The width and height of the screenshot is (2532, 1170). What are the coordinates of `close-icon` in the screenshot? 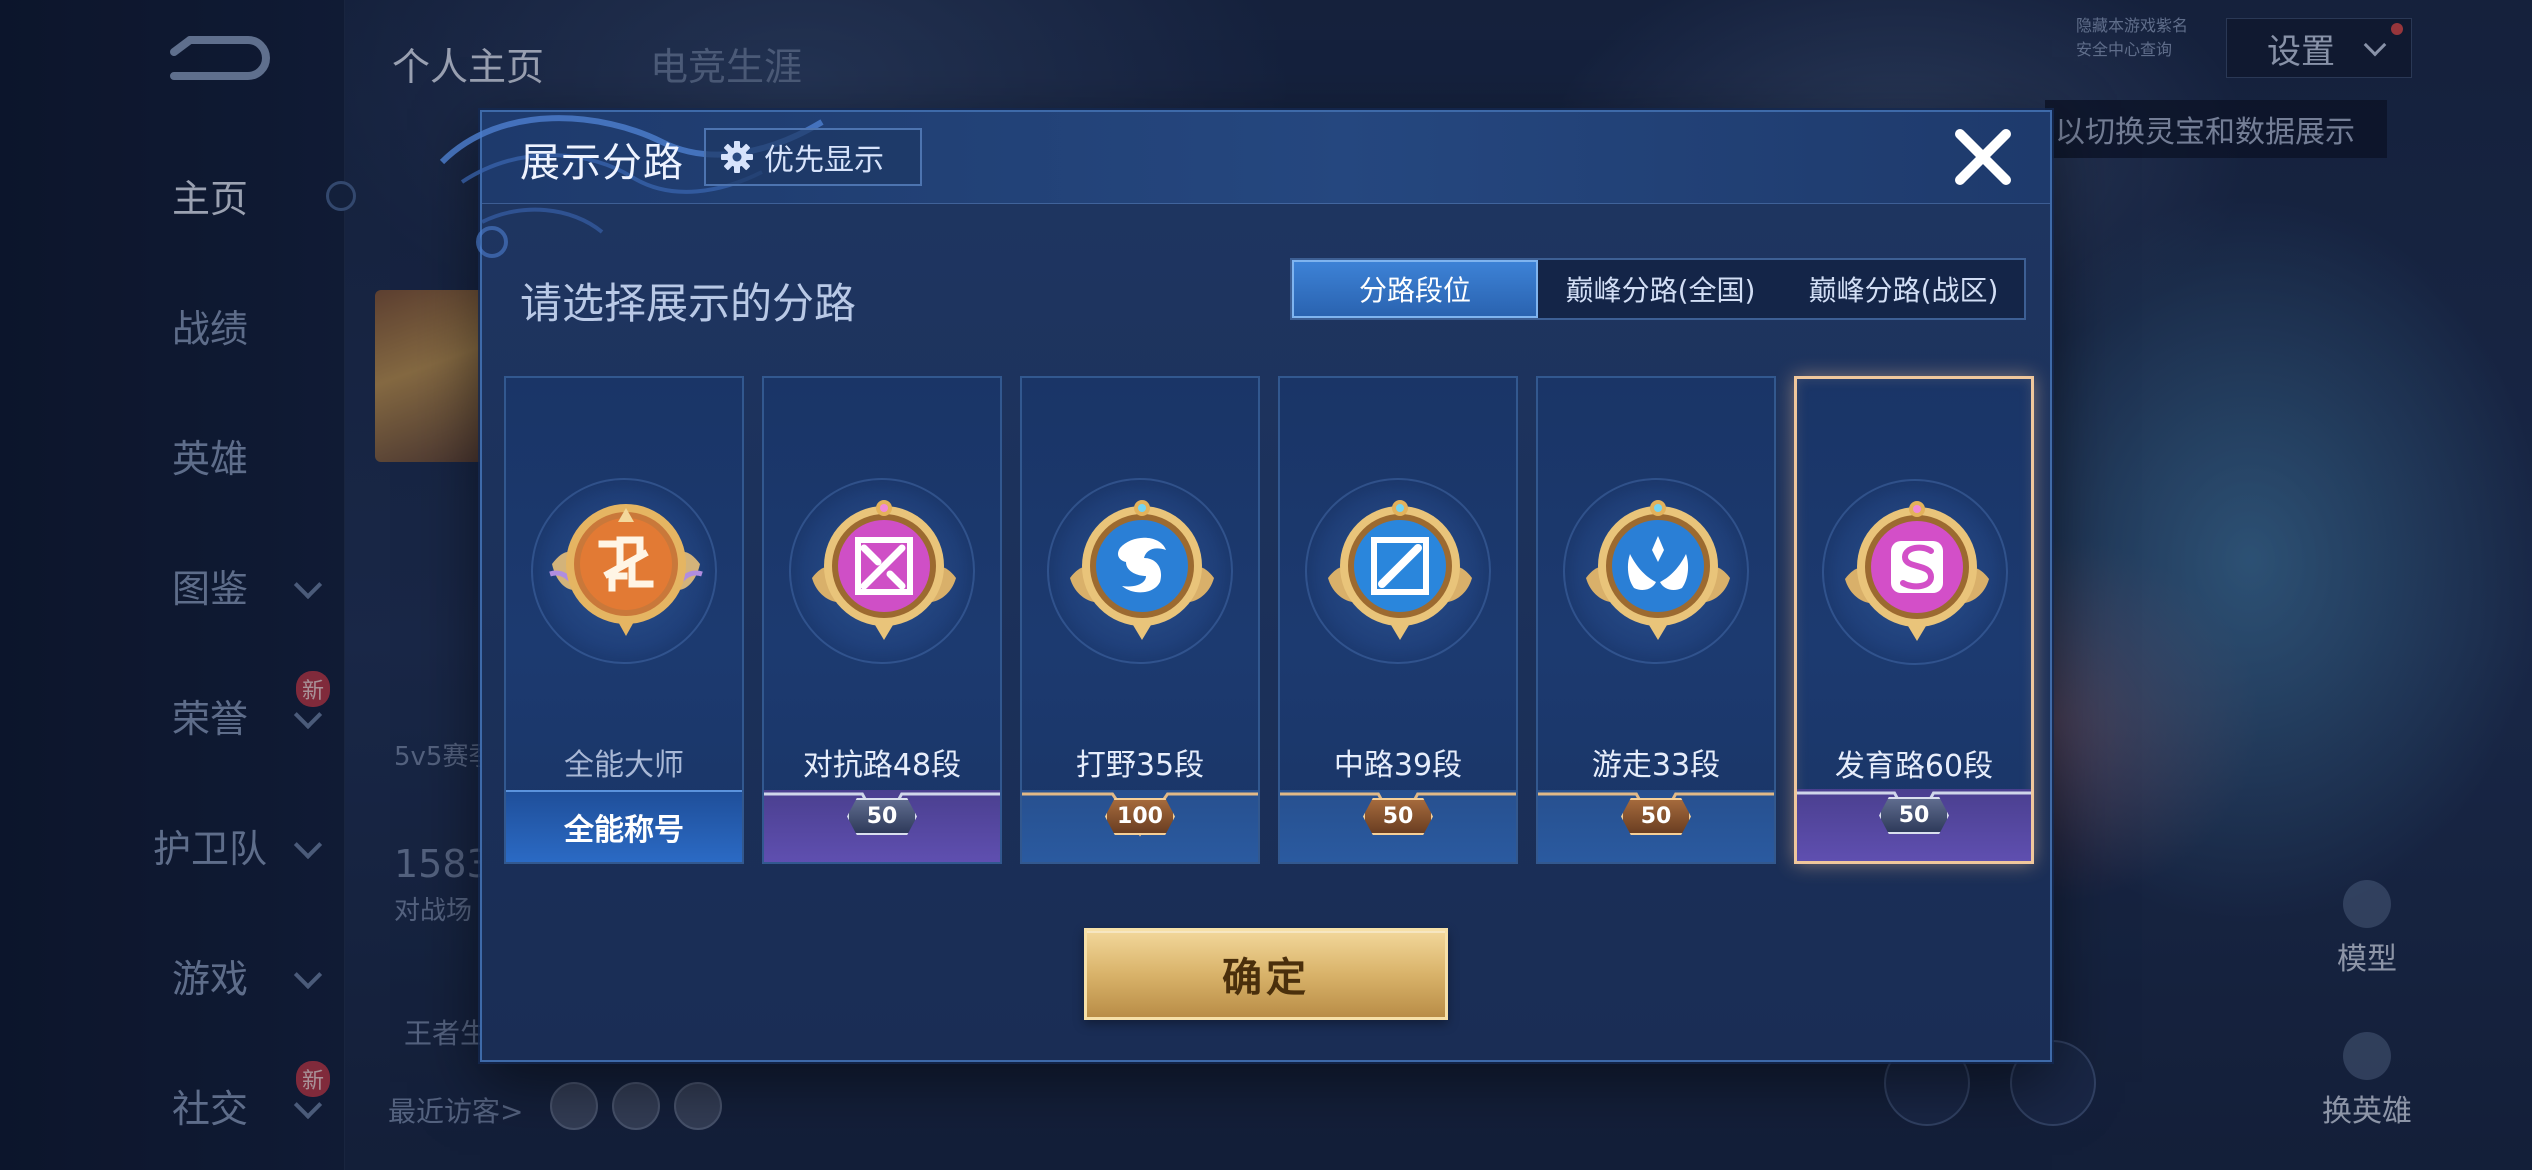 It's located at (1983, 157).